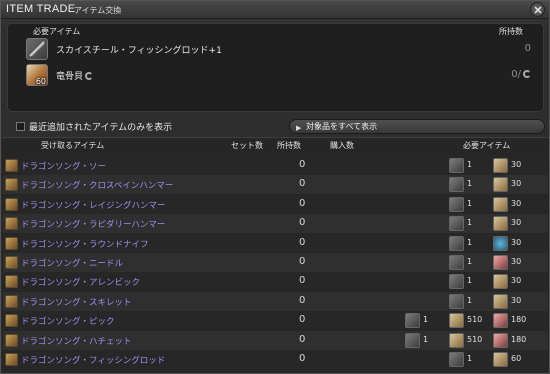 The width and height of the screenshot is (550, 374). Describe the element at coordinates (342, 126) in the screenshot. I see `show-all-label: 対象品をすべて表示` at that location.